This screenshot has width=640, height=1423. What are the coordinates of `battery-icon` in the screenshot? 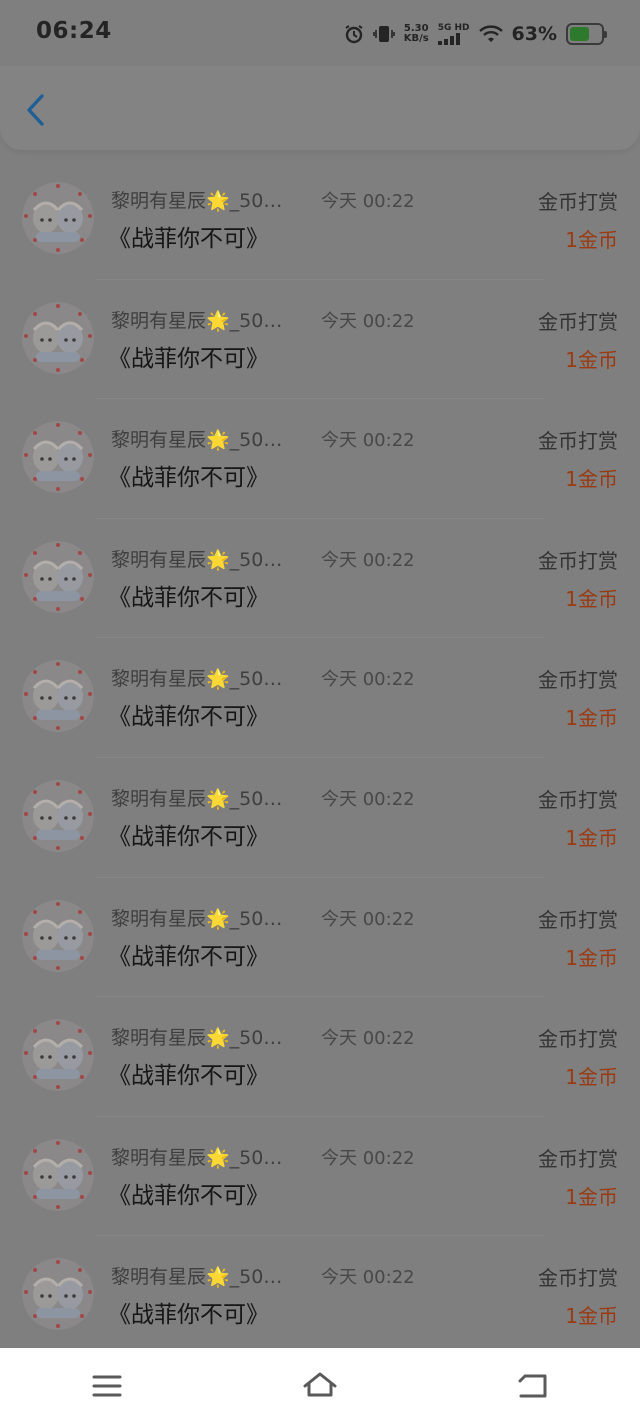 It's located at (586, 34).